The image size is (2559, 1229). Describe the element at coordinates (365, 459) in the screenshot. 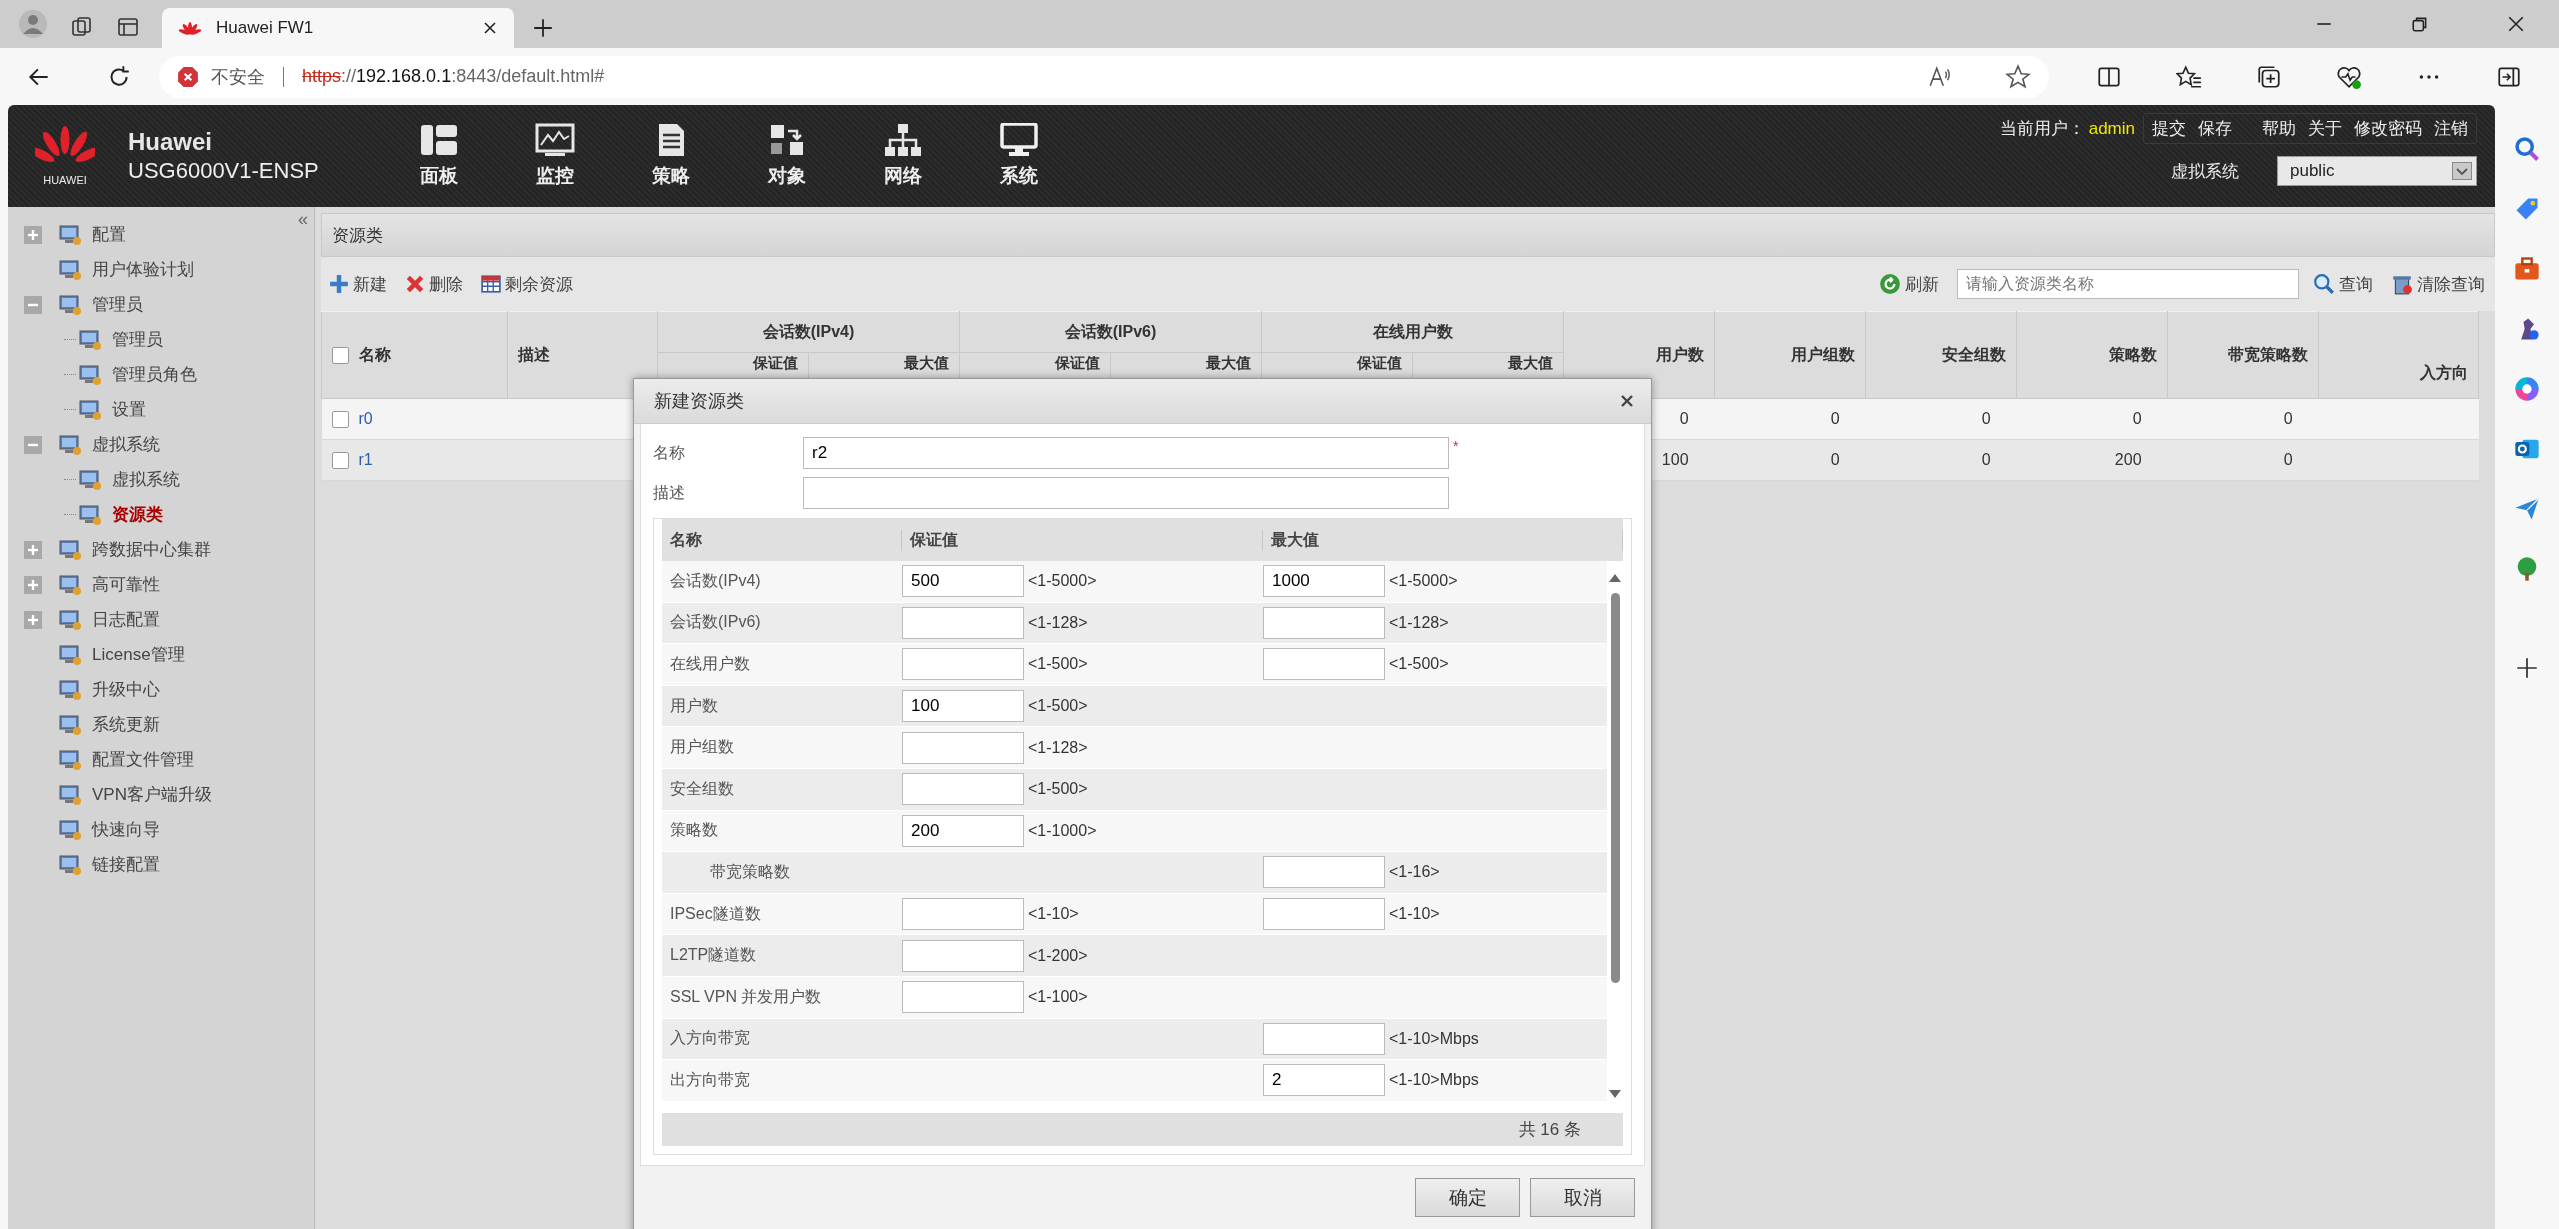

I see `row-link: r1` at that location.